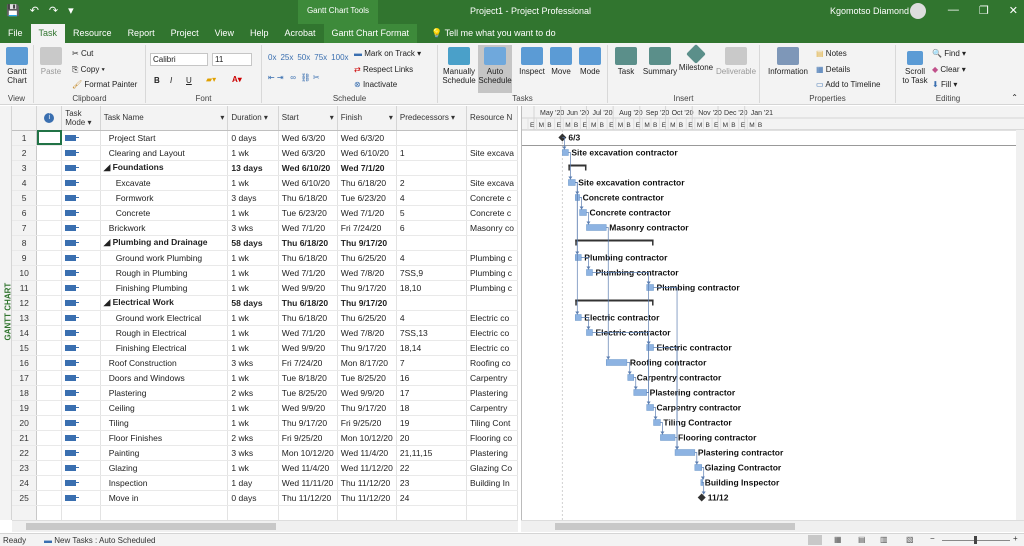 This screenshot has height=546, width=1024. I want to click on predecessors-cell: 4, so click(432, 198).